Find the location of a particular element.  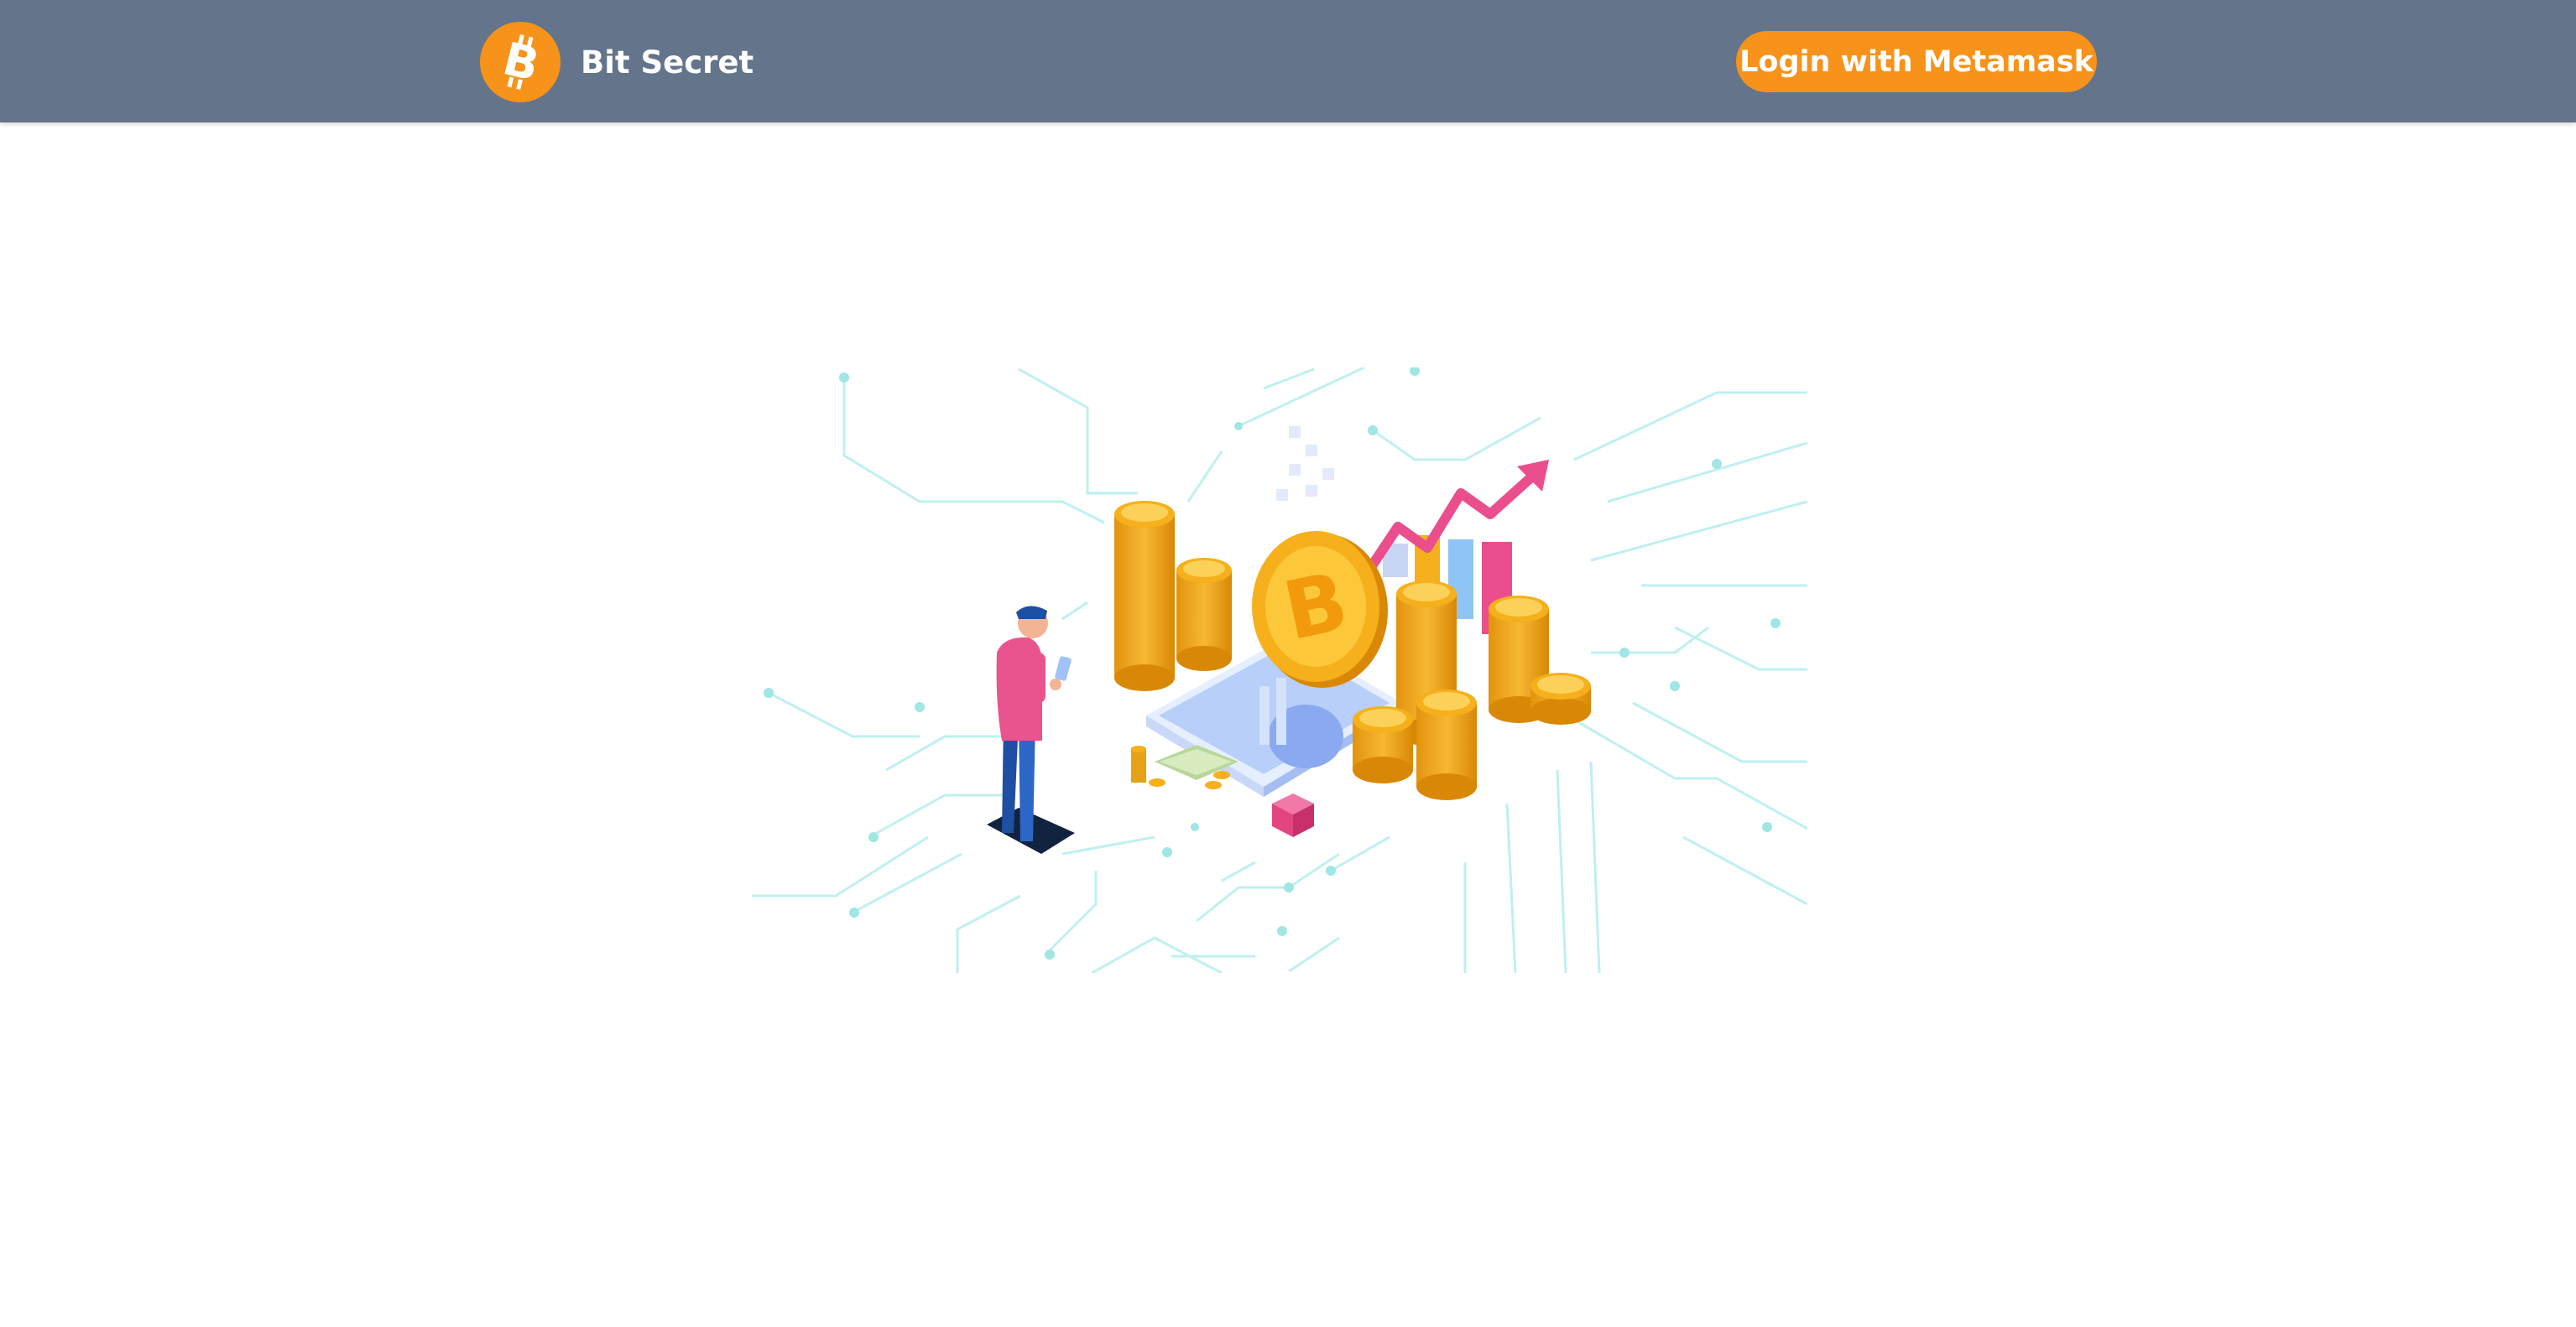

person-figure is located at coordinates (1031, 730).